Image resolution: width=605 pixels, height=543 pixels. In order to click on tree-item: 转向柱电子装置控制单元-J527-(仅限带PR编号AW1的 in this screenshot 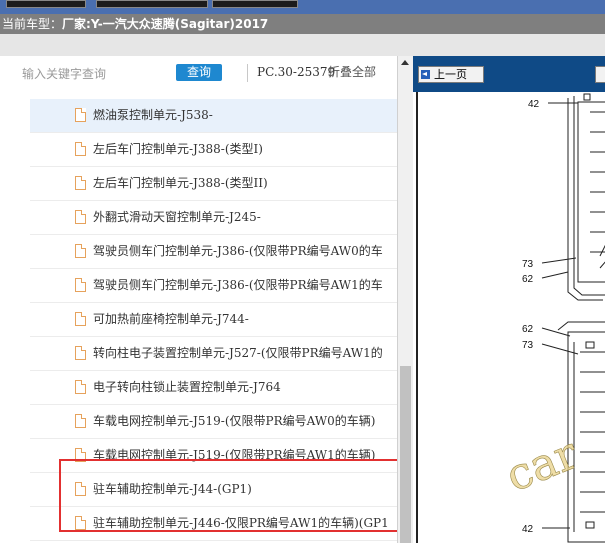, I will do `click(213, 354)`.